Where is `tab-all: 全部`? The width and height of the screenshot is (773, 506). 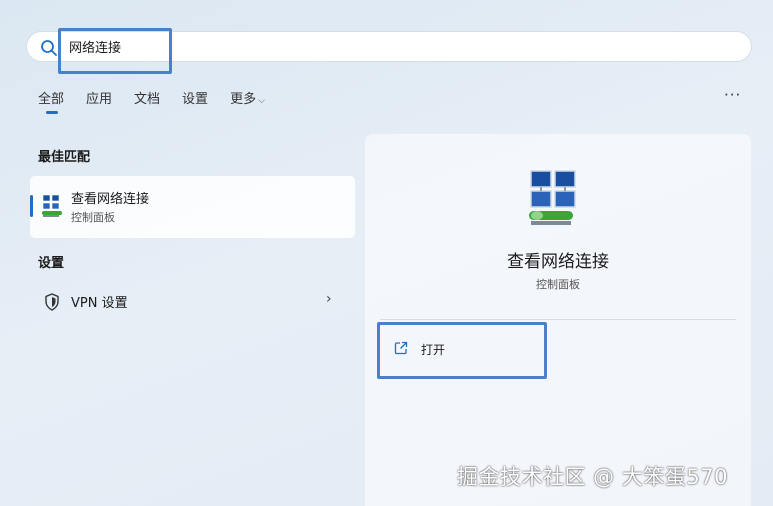 tab-all: 全部 is located at coordinates (51, 101).